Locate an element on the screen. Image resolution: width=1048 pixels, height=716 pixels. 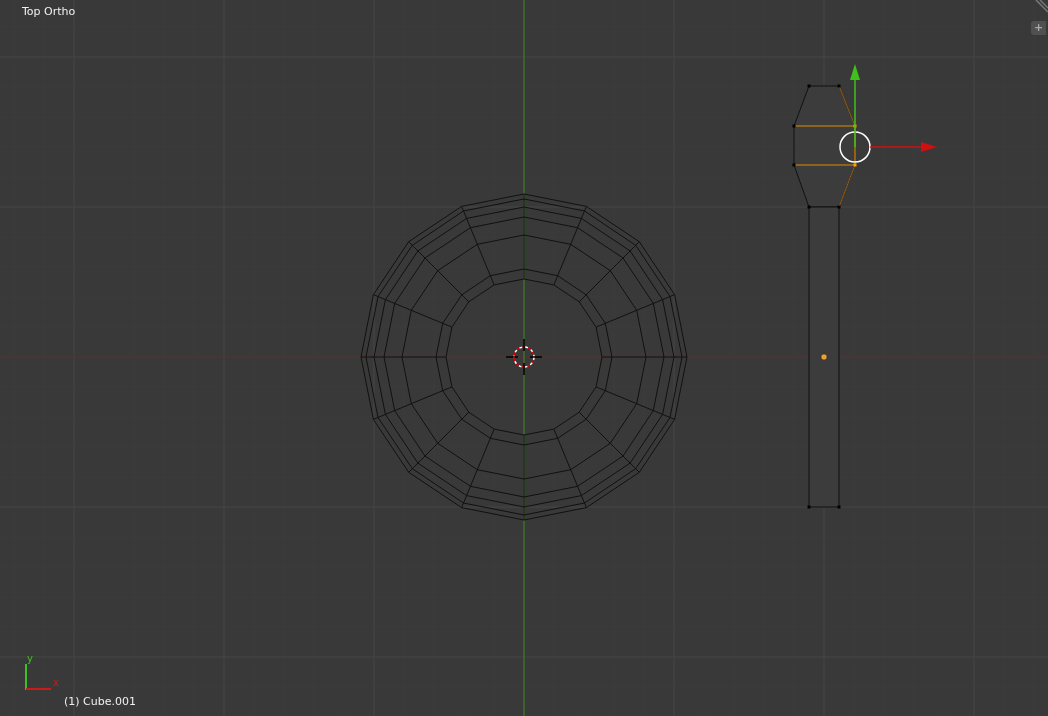
object-label: (1) Cube.001 is located at coordinates (100, 701).